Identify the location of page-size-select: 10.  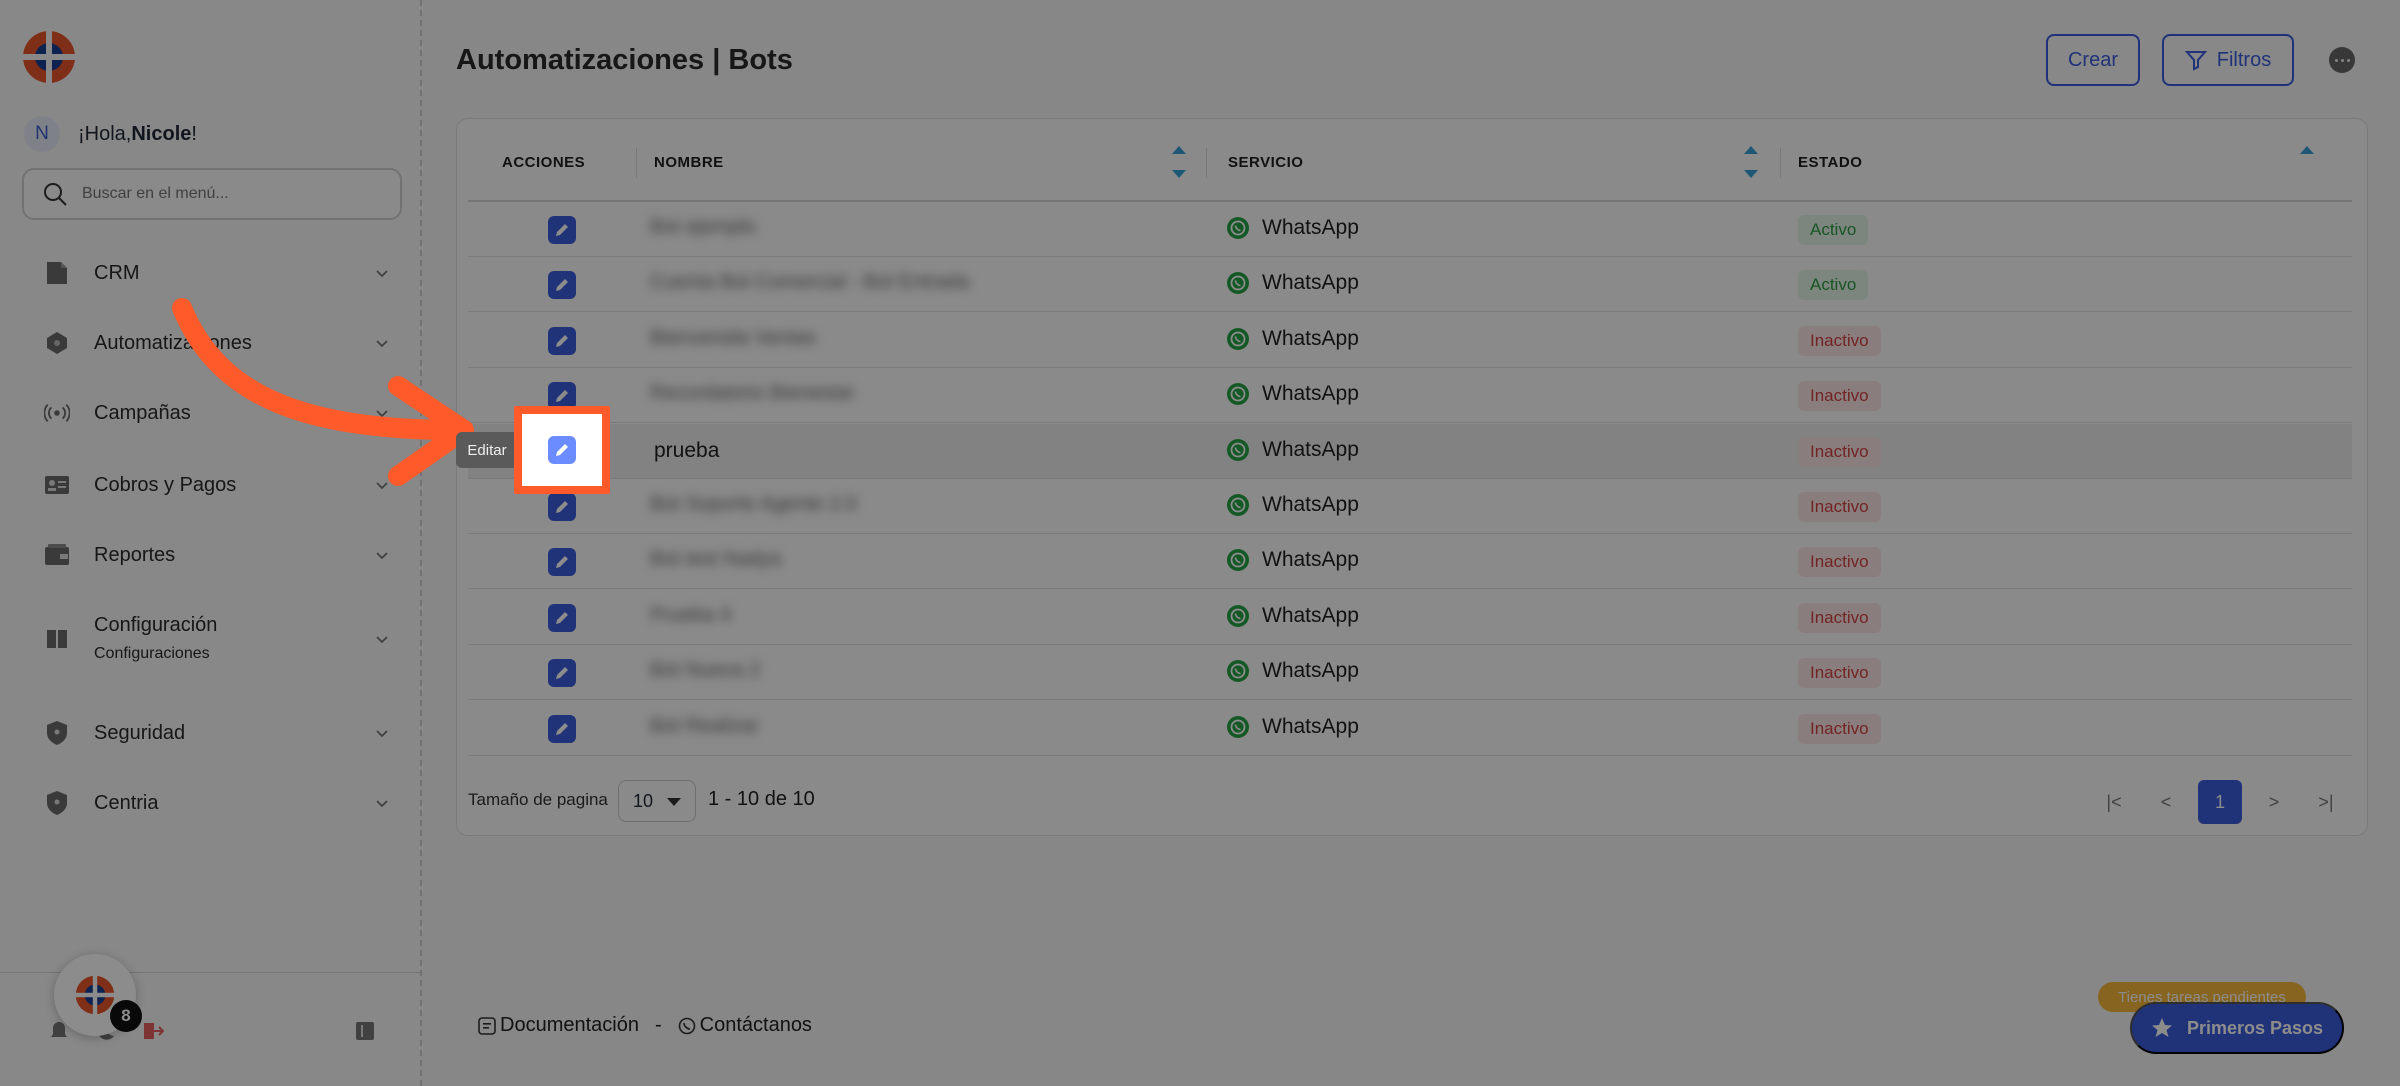
(657, 801).